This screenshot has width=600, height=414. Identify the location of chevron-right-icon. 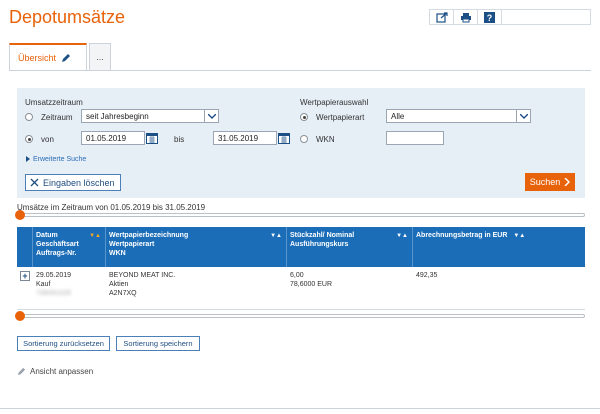
(567, 182).